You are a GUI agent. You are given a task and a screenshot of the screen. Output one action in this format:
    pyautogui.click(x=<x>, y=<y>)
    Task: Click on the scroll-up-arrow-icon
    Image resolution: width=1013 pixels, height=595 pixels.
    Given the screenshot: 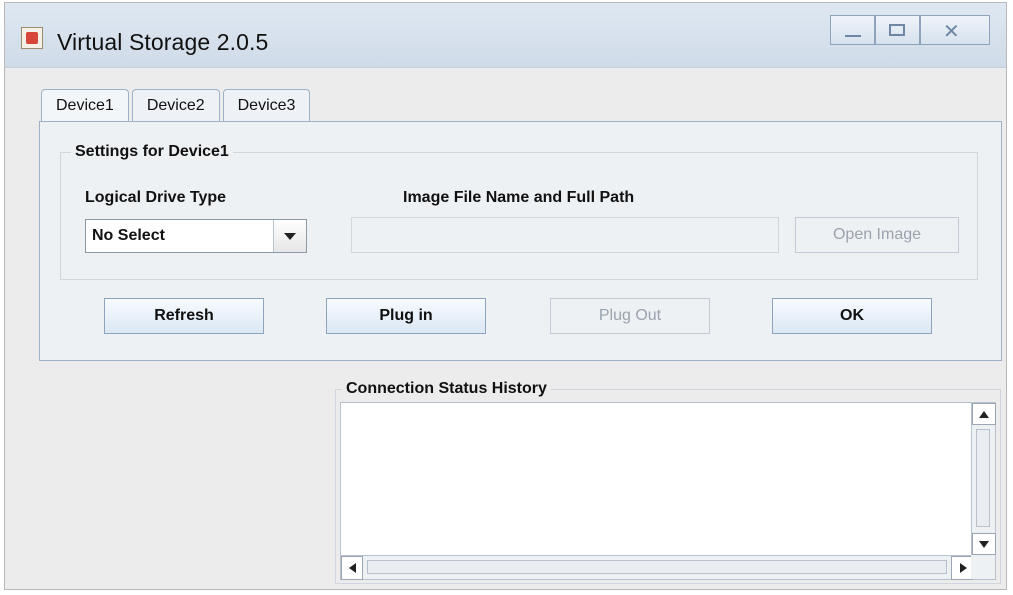 What is the action you would take?
    pyautogui.click(x=984, y=414)
    